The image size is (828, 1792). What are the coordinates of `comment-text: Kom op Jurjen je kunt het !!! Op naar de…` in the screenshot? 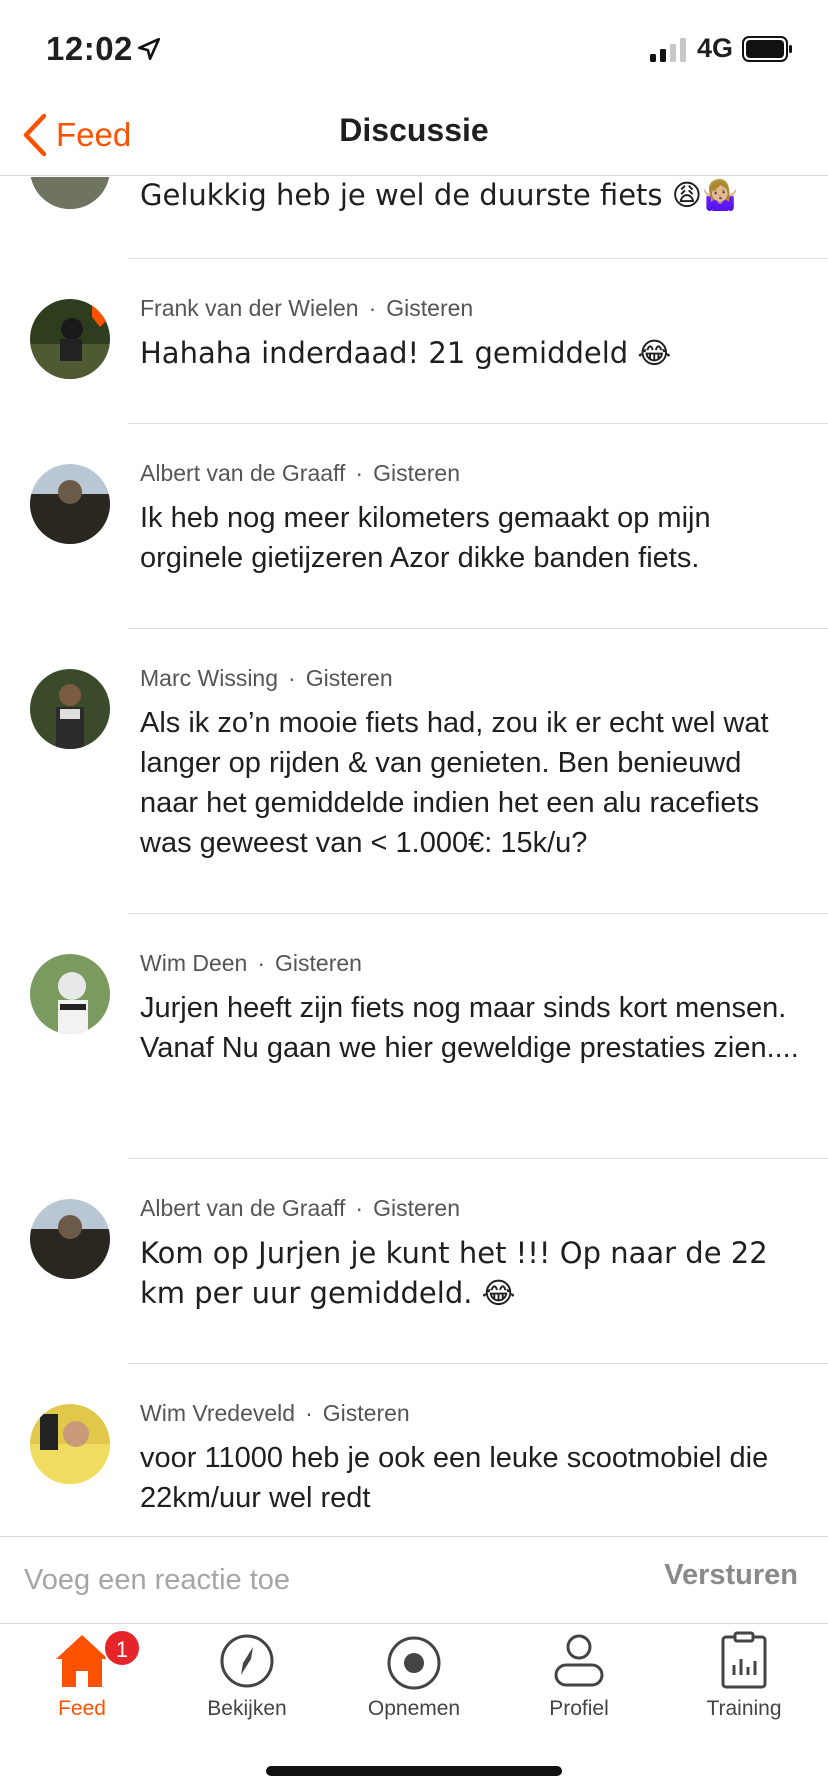 It's located at (454, 1273).